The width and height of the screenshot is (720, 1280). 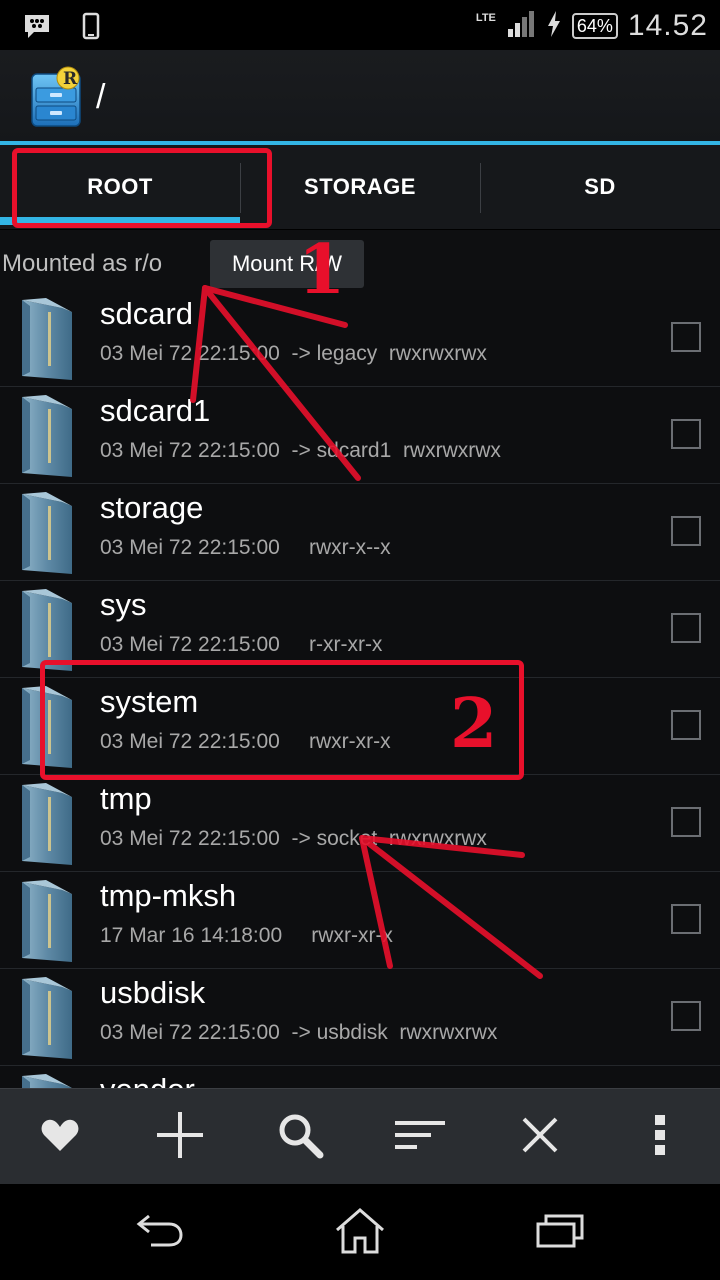 What do you see at coordinates (360, 1077) in the screenshot?
I see `list-item: vendor` at bounding box center [360, 1077].